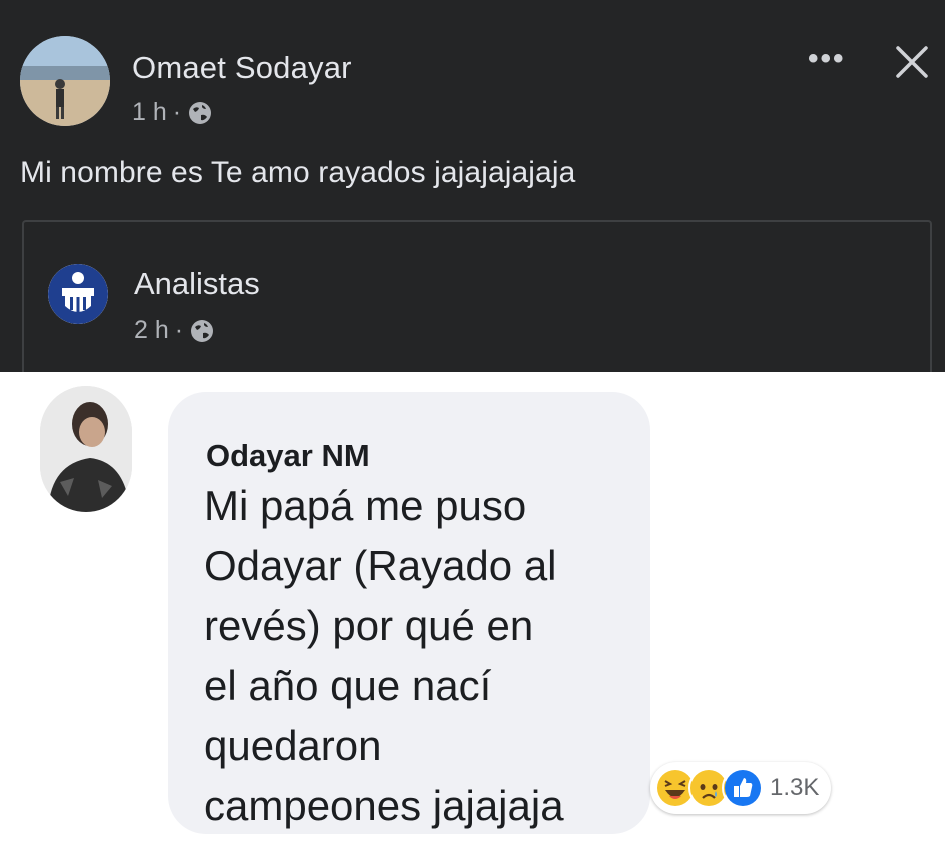  What do you see at coordinates (912, 62) in the screenshot?
I see `close-icon` at bounding box center [912, 62].